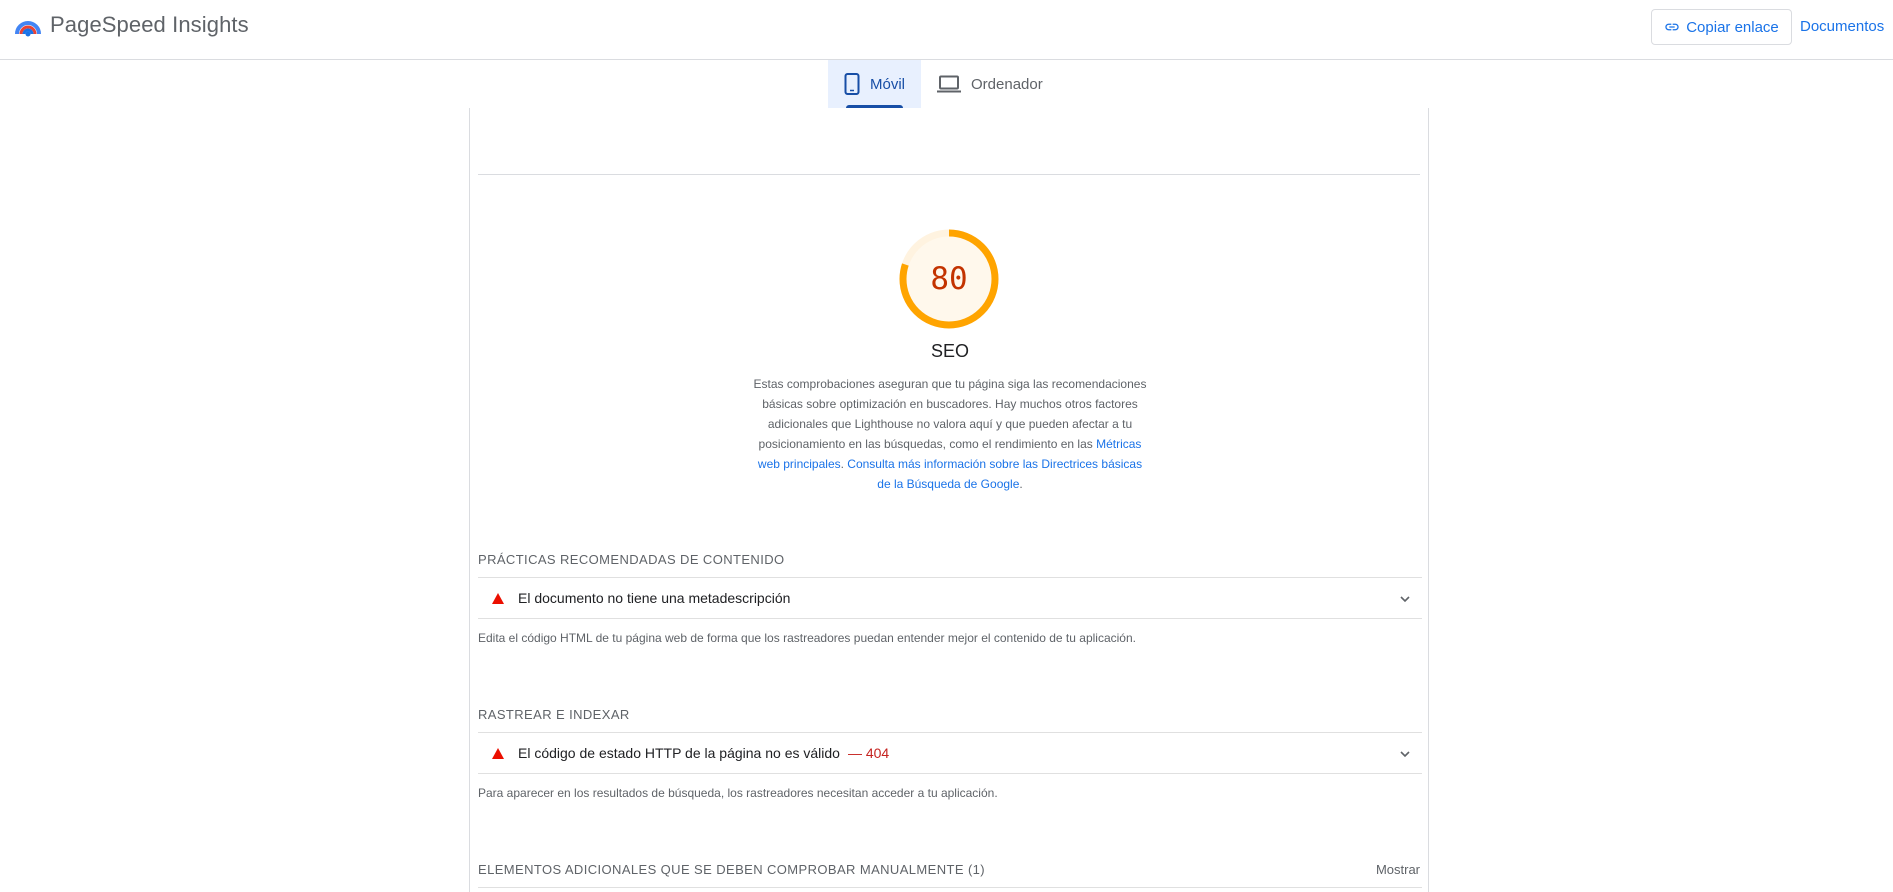  What do you see at coordinates (28, 29) in the screenshot?
I see `pagespeed-logo-icon` at bounding box center [28, 29].